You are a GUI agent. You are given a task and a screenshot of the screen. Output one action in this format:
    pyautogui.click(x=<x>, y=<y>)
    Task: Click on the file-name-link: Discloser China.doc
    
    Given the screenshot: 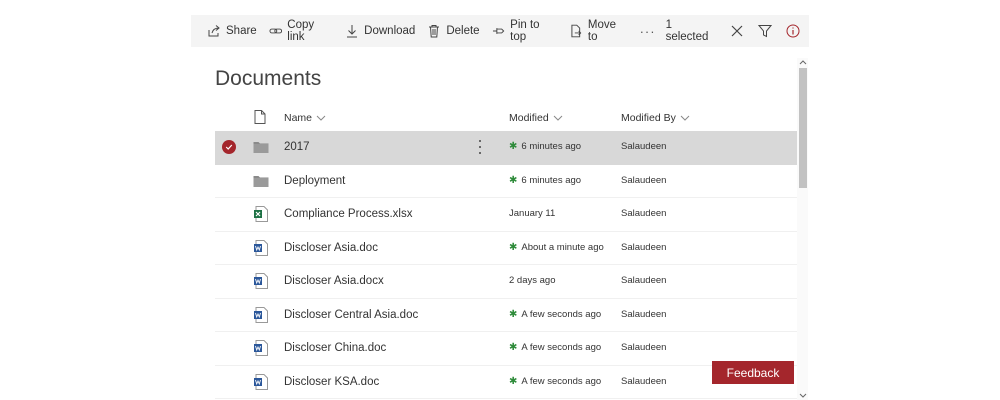 What is the action you would take?
    pyautogui.click(x=335, y=348)
    